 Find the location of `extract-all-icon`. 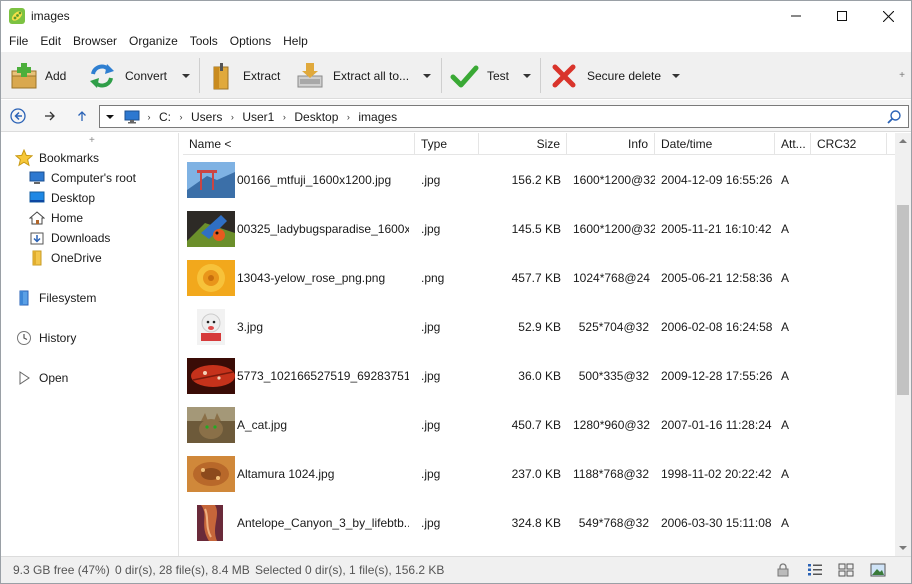

extract-all-icon is located at coordinates (310, 76).